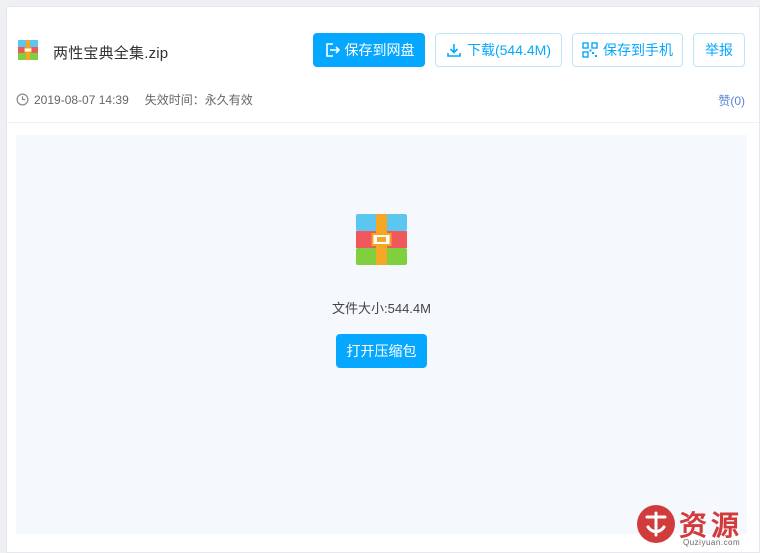 The height and width of the screenshot is (553, 760). I want to click on report-button: 举报, so click(719, 50).